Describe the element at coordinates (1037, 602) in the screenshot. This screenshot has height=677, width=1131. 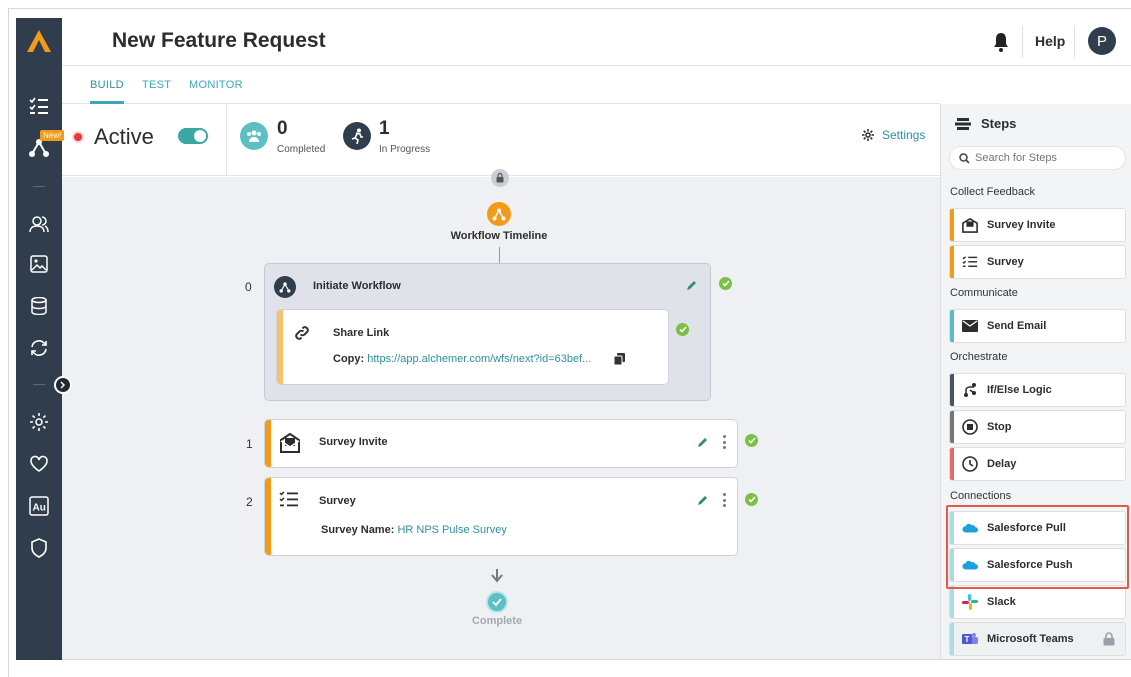
I see `step-slack: Slack` at that location.